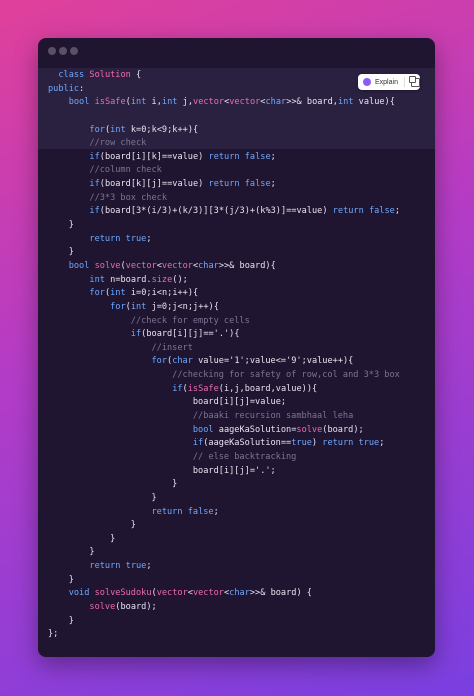  I want to click on code-line: //check for empty cells, so click(149, 320).